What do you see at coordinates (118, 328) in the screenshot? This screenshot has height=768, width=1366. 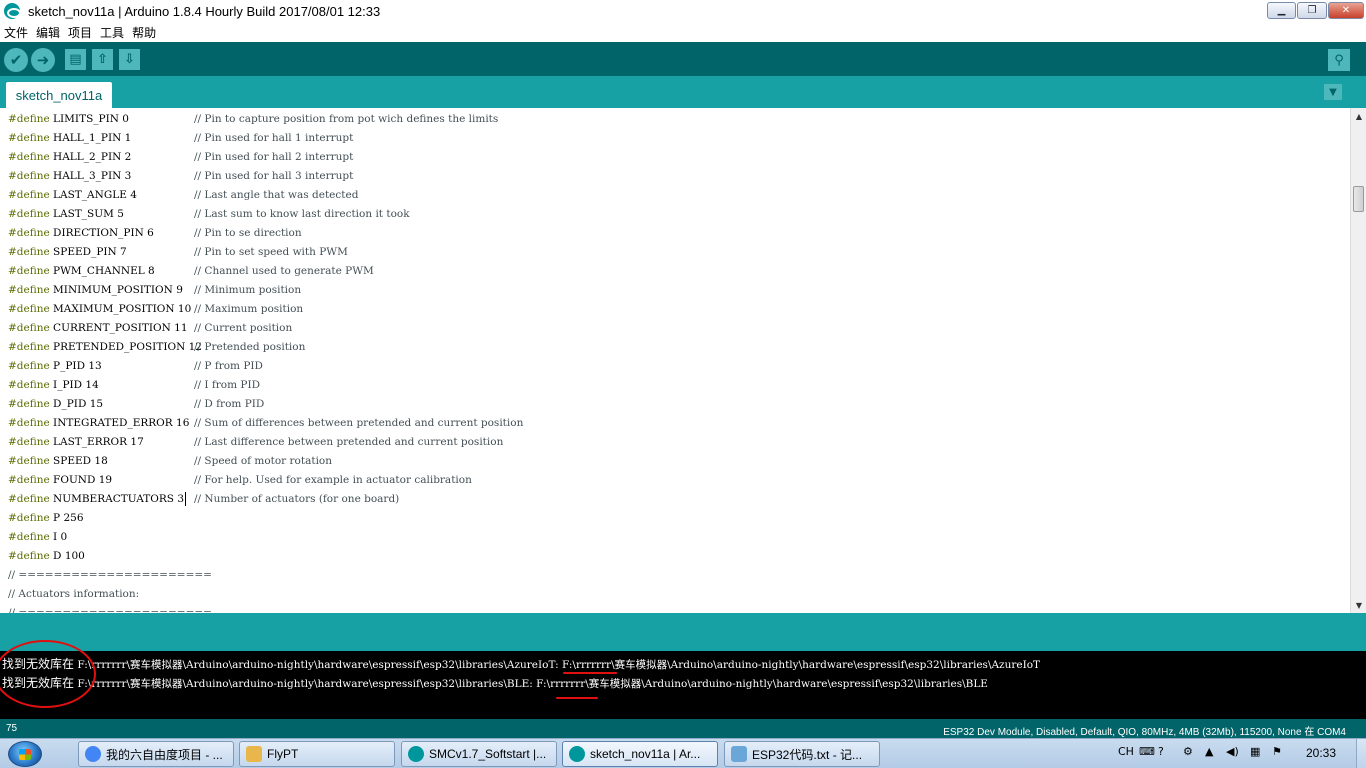 I see `code-text: CURRENT_POSITION 11` at bounding box center [118, 328].